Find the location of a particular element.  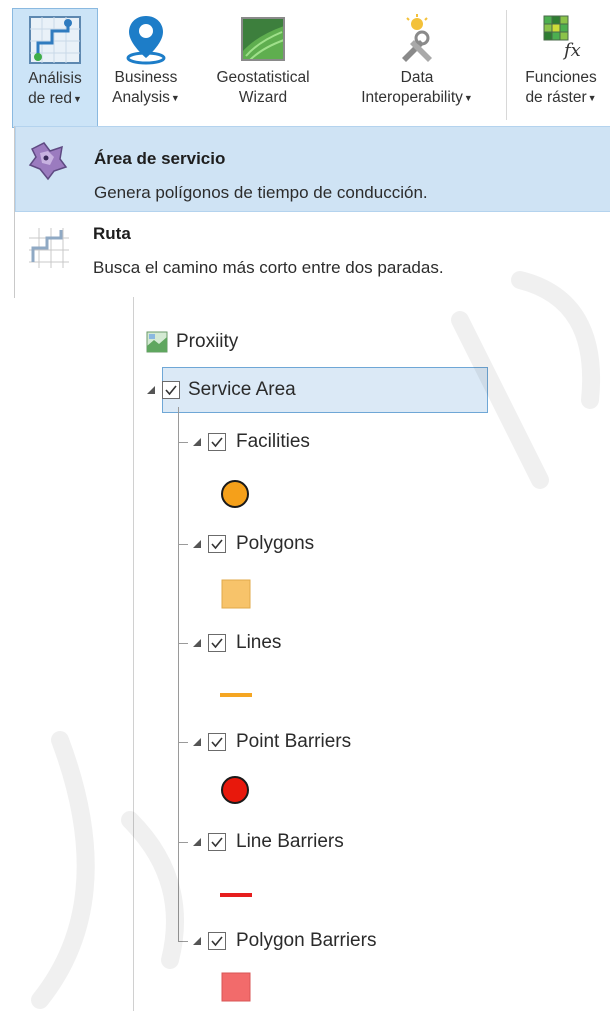

route-icon is located at coordinates (47, 246).